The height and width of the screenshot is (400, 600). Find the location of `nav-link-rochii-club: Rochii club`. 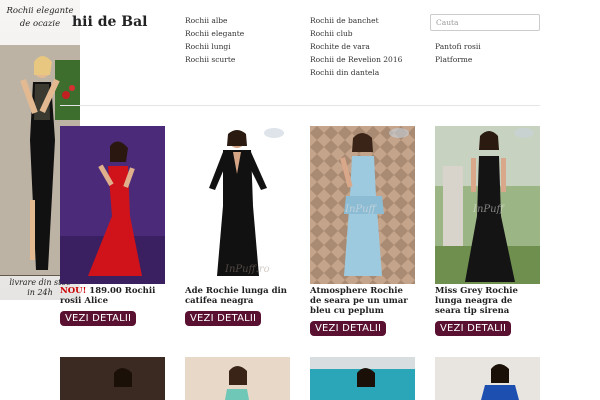

nav-link-rochii-club: Rochii club is located at coordinates (356, 33).